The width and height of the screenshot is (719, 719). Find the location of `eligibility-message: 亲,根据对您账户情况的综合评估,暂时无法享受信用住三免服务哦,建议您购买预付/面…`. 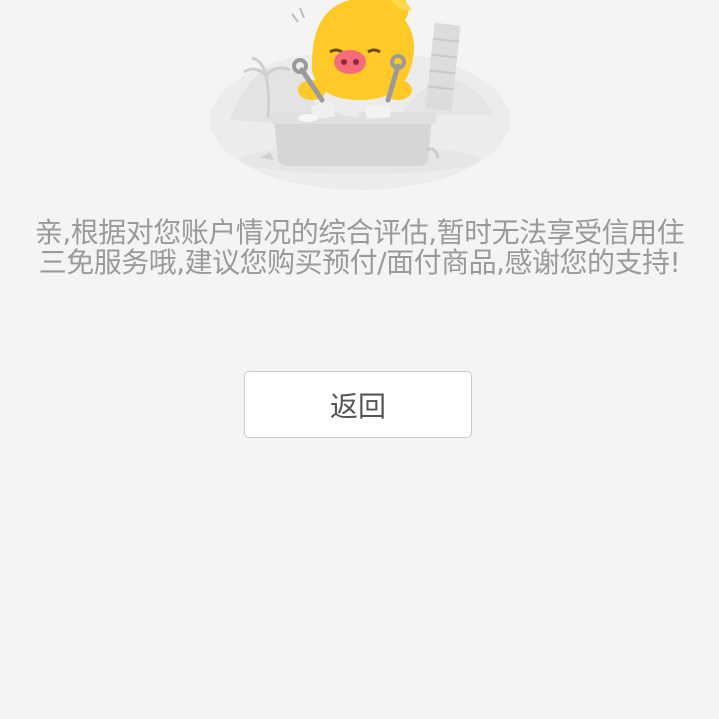

eligibility-message: 亲,根据对您账户情况的综合评估,暂时无法享受信用住三免服务哦,建议您购买预付/面… is located at coordinates (359, 247).